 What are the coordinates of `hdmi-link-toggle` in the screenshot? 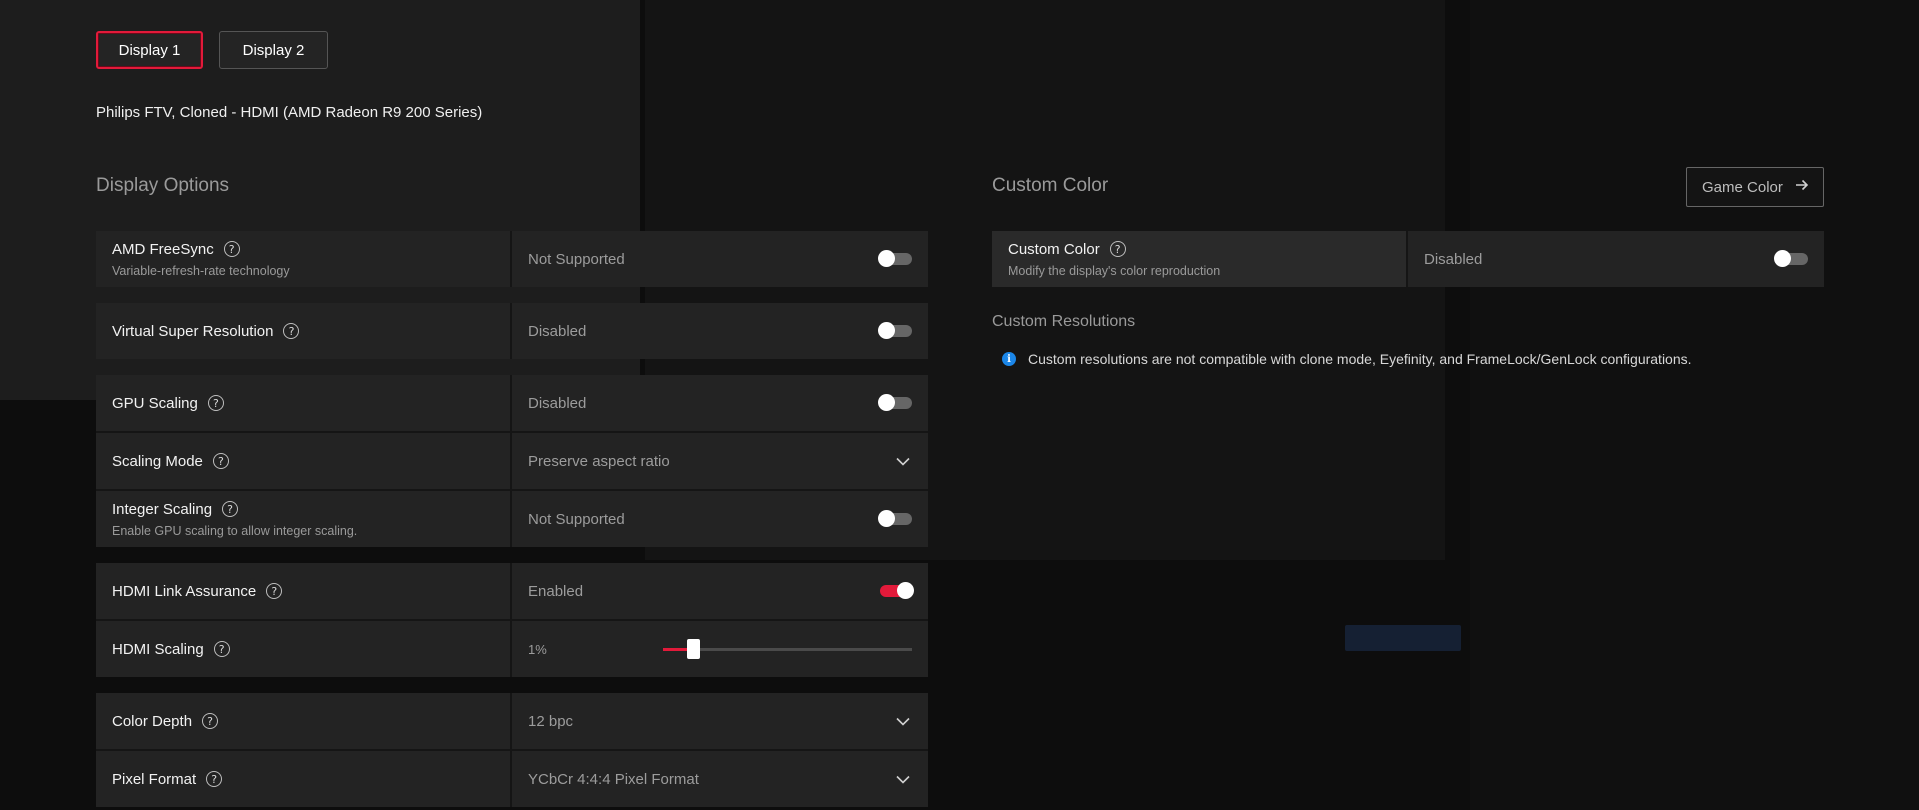 It's located at (897, 590).